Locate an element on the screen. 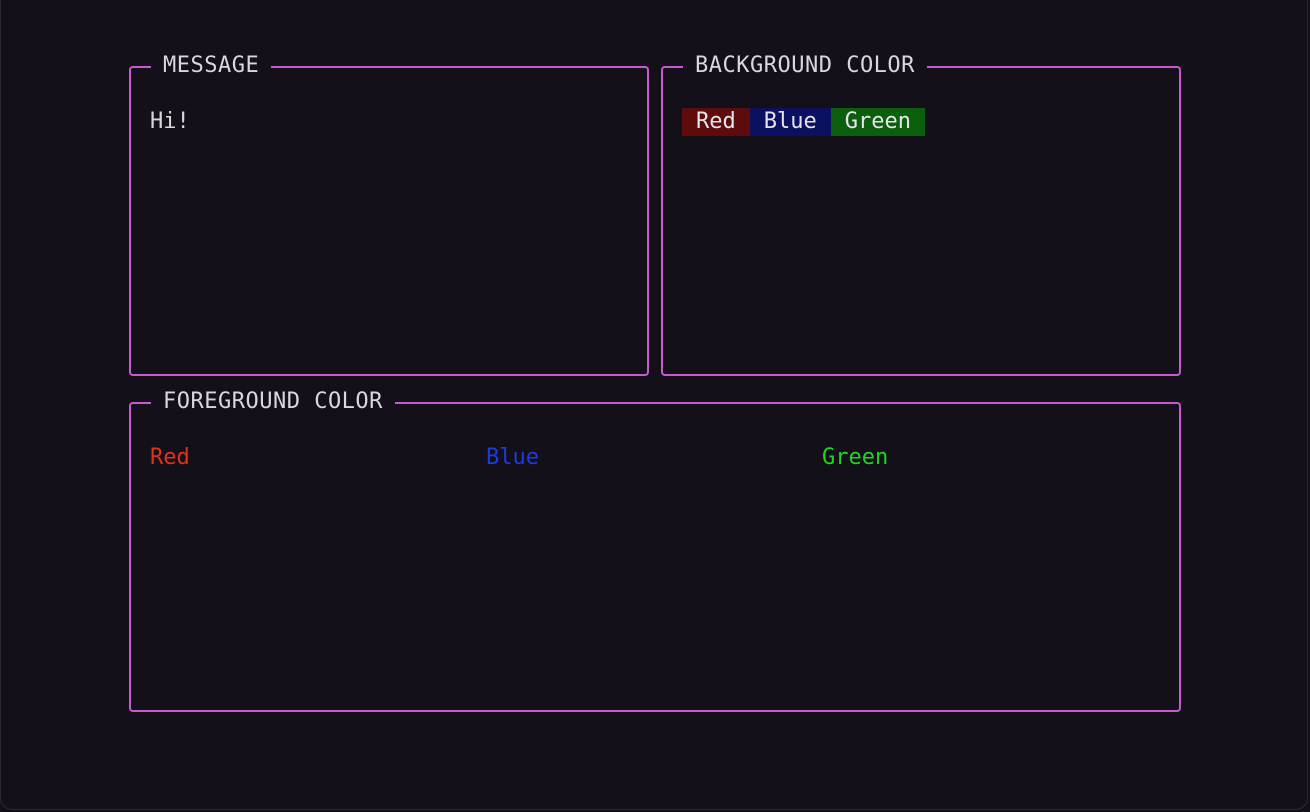  background-color-options: Red Blue Green is located at coordinates (803, 122).